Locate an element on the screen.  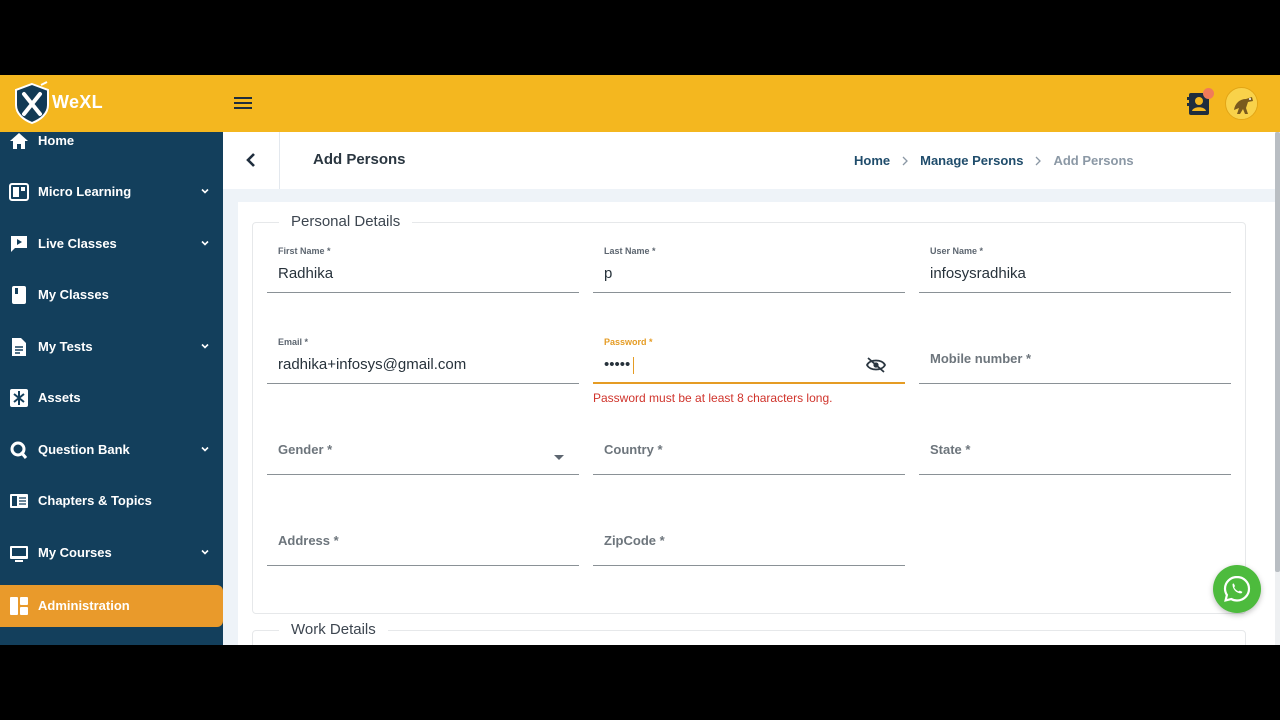
last-name-field: Last Name * p is located at coordinates (749, 269).